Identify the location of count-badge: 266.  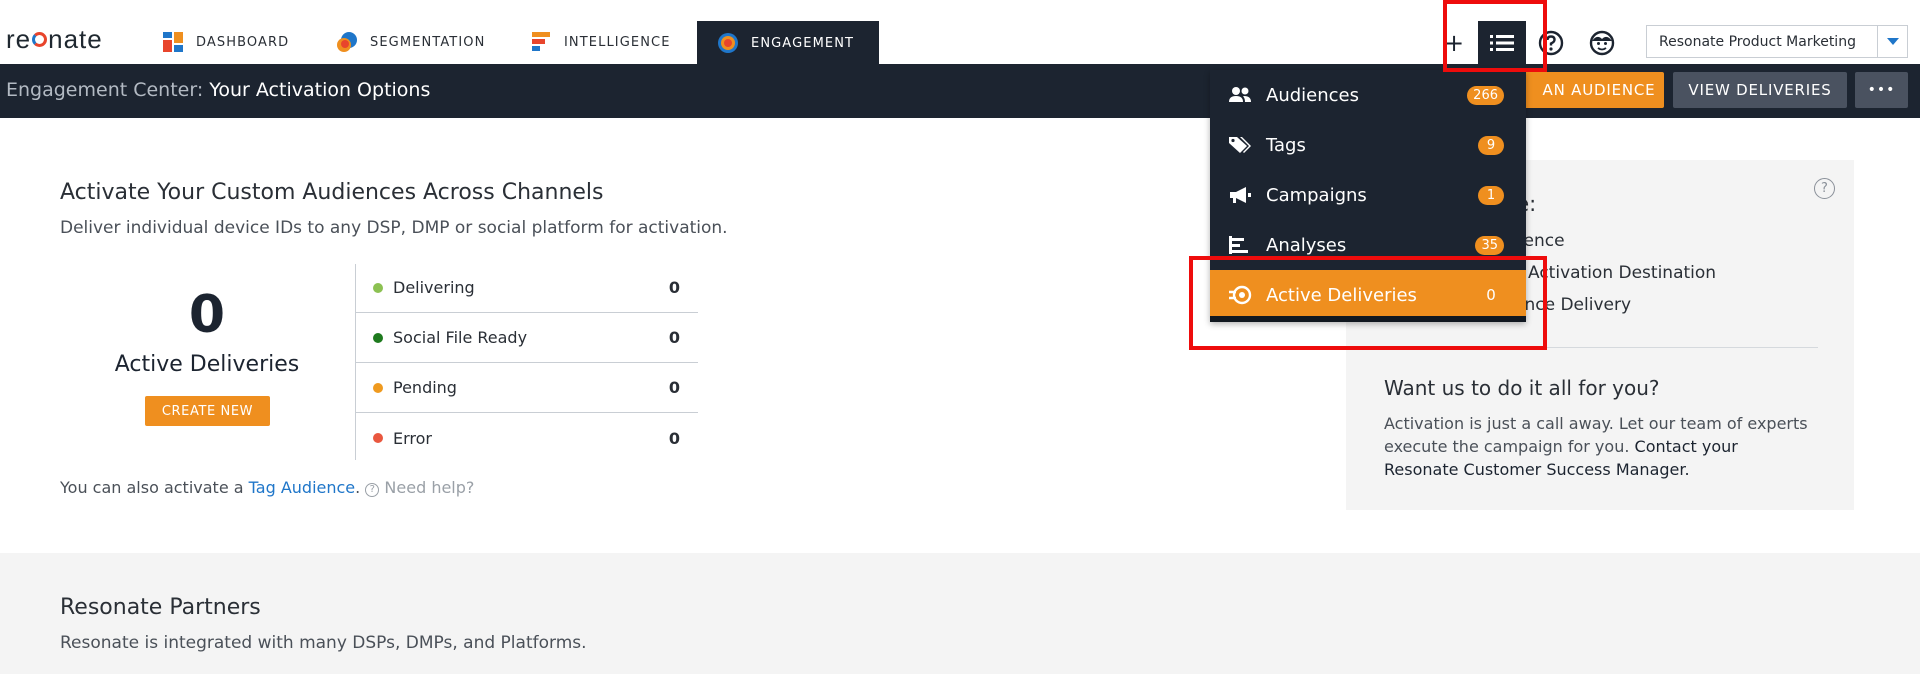
(1485, 95).